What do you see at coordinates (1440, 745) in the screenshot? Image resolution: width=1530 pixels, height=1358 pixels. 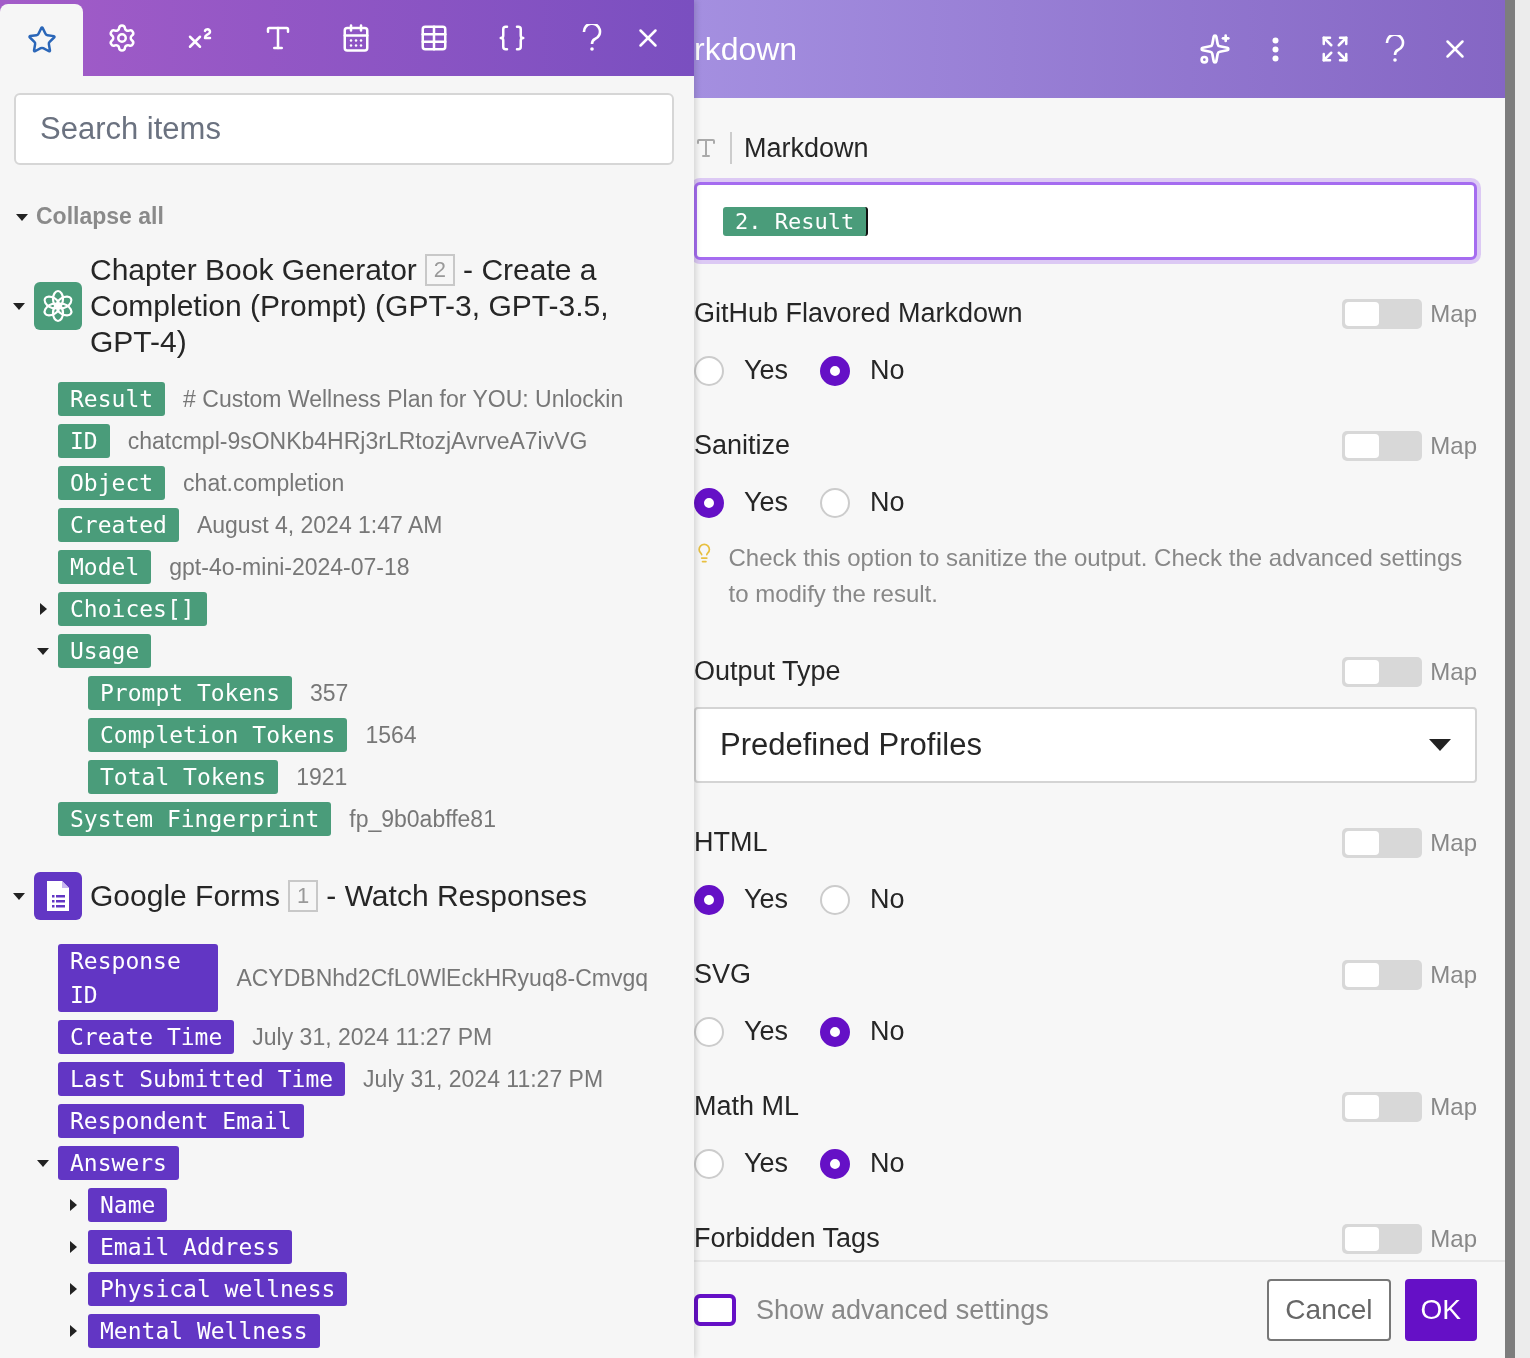 I see `caret-icon` at bounding box center [1440, 745].